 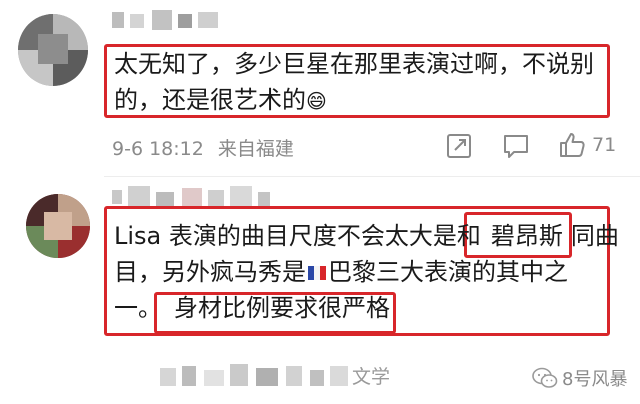 I want to click on like-icon, so click(x=572, y=145).